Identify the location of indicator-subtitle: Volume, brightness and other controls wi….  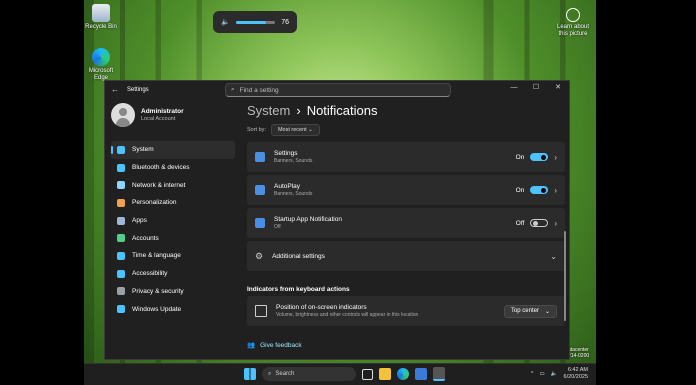
(347, 315).